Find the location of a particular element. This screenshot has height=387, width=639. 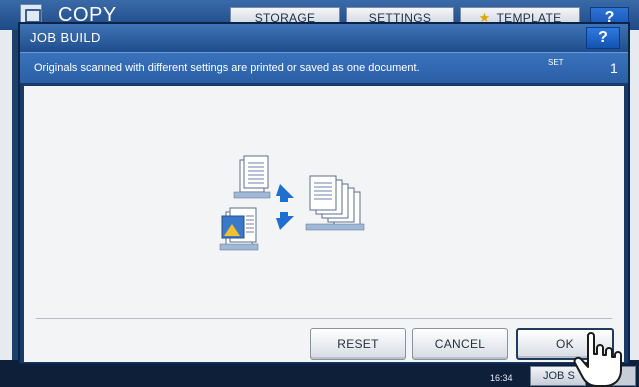

pointing-hand-cursor-icon is located at coordinates (597, 359).